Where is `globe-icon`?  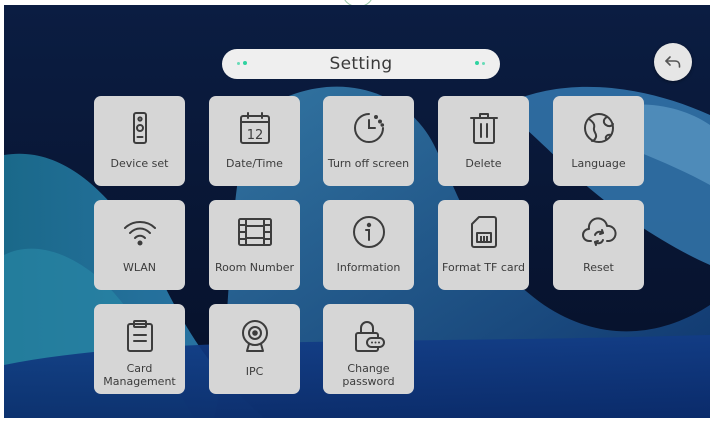 globe-icon is located at coordinates (599, 128).